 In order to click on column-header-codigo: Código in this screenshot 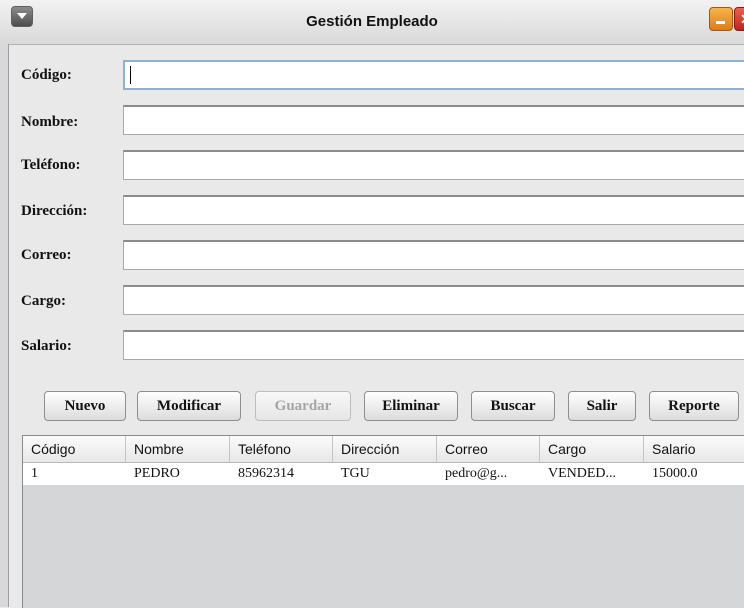, I will do `click(74, 449)`.